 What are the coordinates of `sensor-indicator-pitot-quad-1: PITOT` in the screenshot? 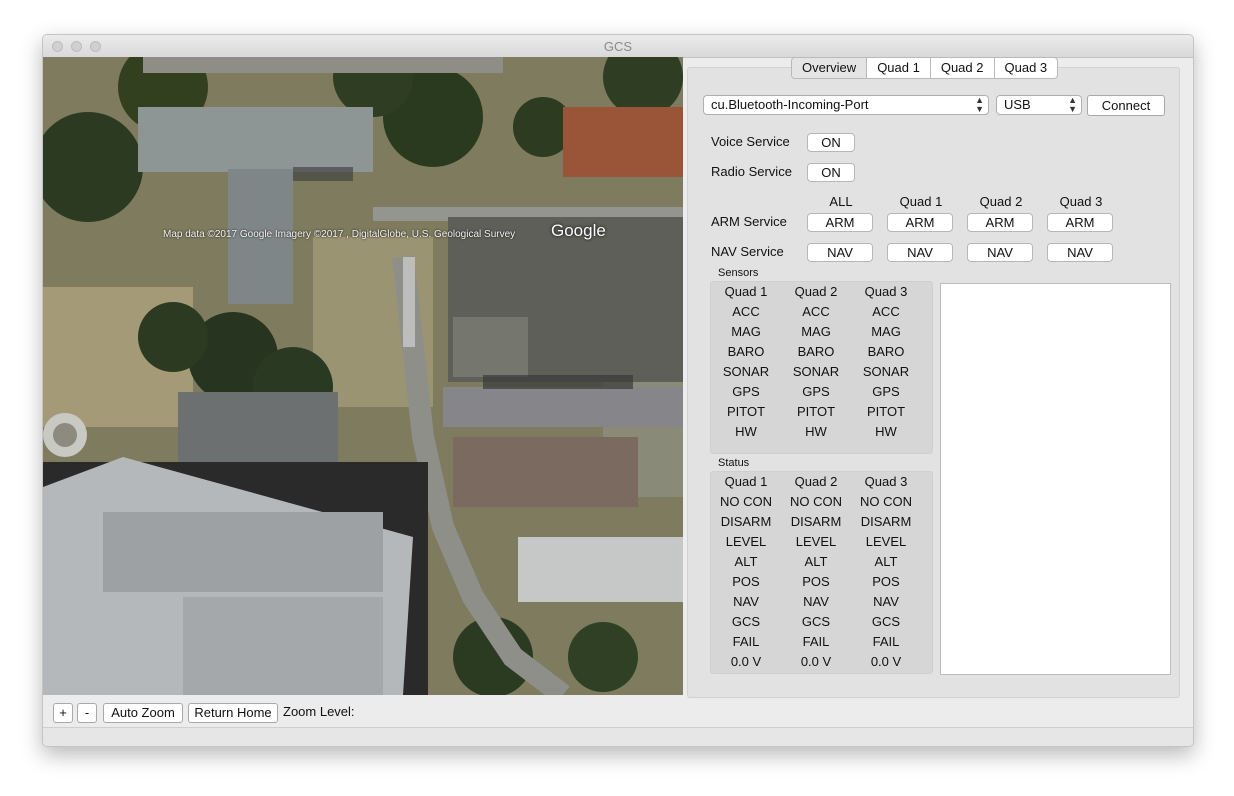 It's located at (746, 411).